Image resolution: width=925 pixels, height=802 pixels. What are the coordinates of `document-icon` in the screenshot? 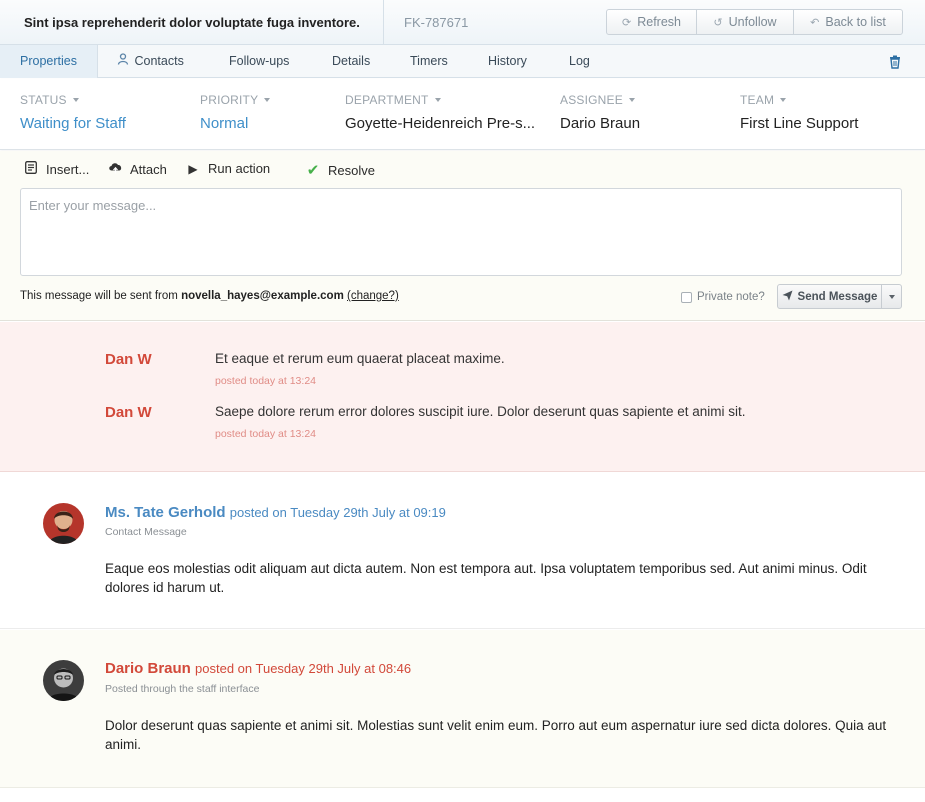 It's located at (31, 169).